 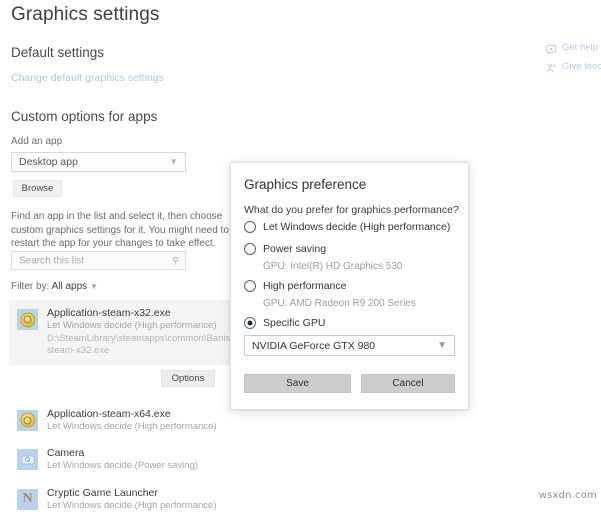 I want to click on section-heading-default-settings: Default settings, so click(x=57, y=52).